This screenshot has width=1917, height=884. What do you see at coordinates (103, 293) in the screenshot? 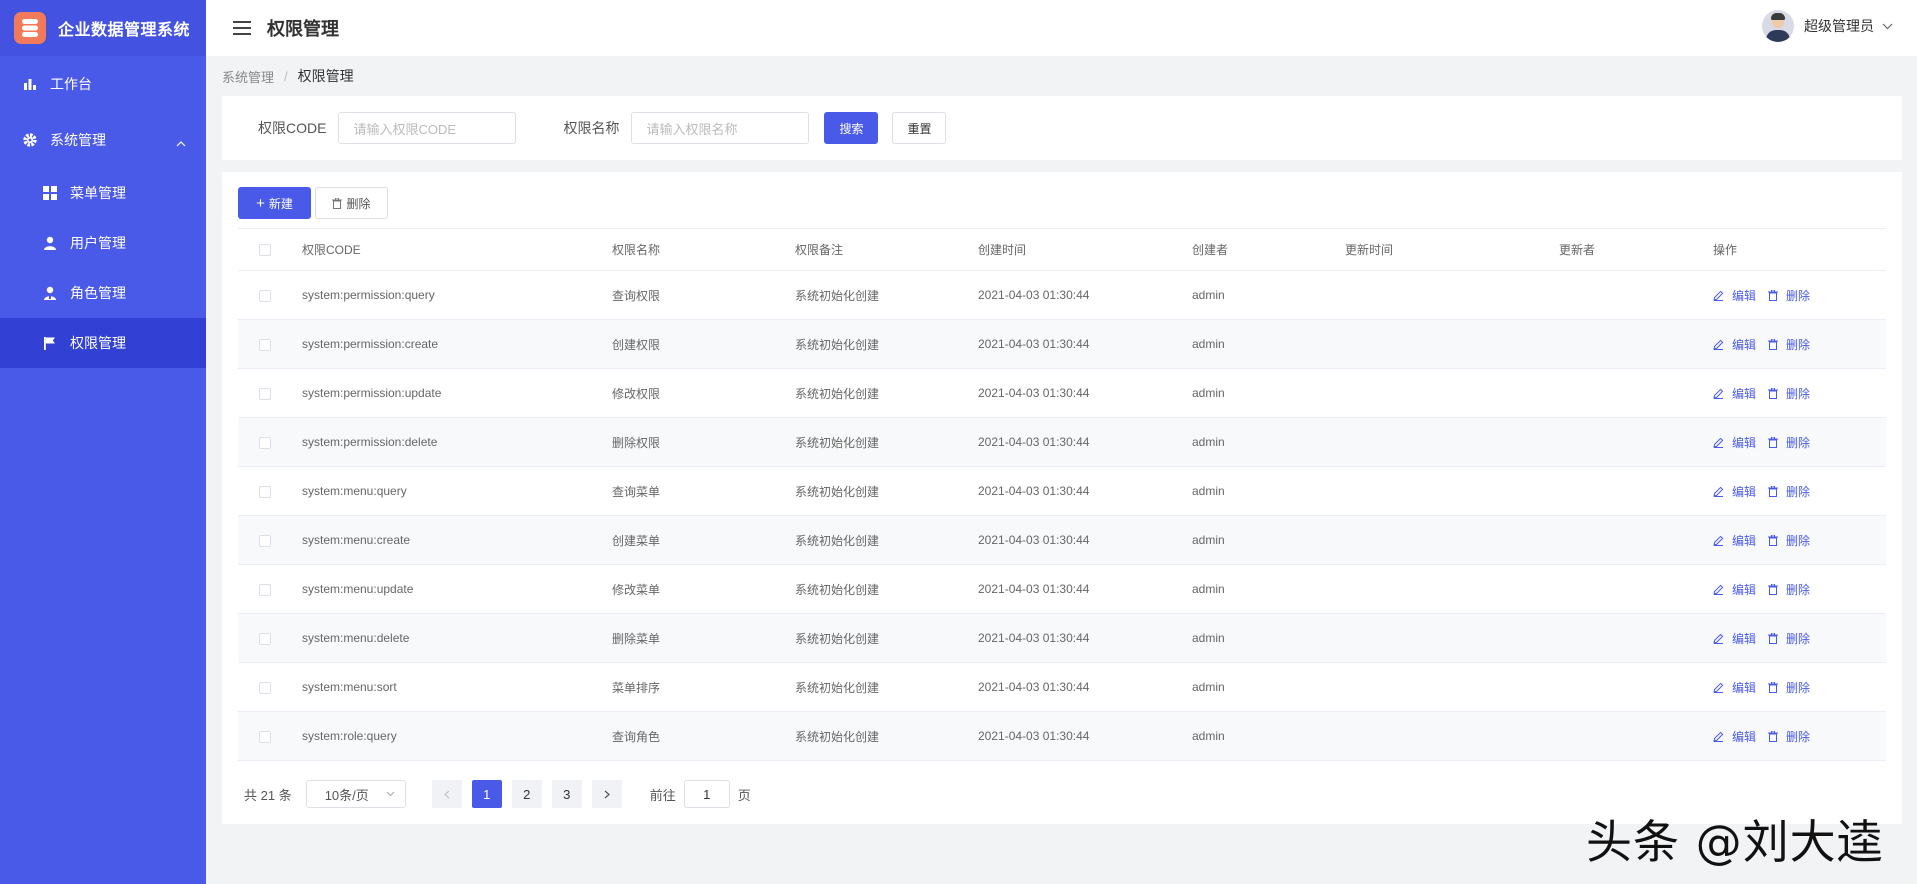
I see `sidebar-item-roles: 角色管理` at bounding box center [103, 293].